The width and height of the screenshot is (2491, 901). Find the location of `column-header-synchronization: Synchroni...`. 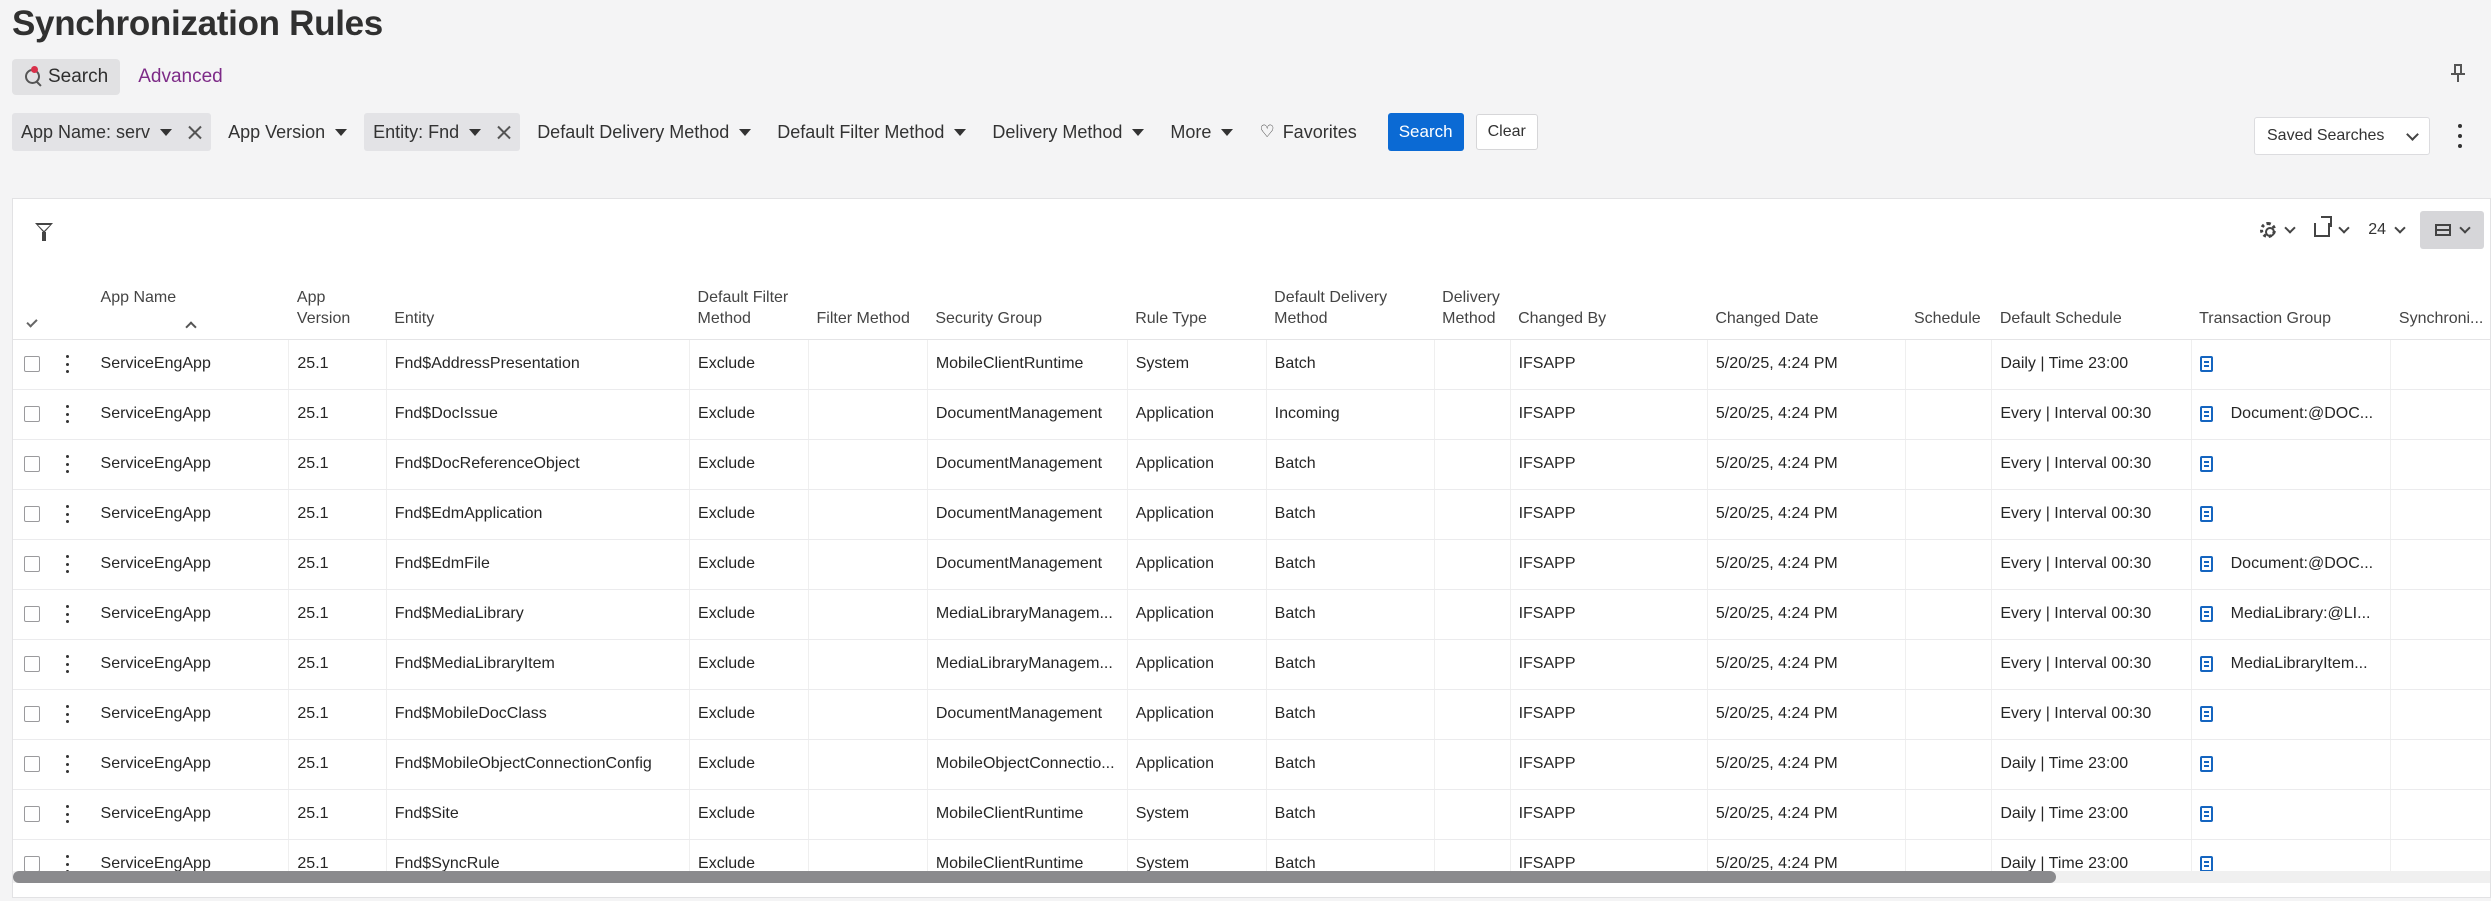

column-header-synchronization: Synchroni... is located at coordinates (2440, 300).